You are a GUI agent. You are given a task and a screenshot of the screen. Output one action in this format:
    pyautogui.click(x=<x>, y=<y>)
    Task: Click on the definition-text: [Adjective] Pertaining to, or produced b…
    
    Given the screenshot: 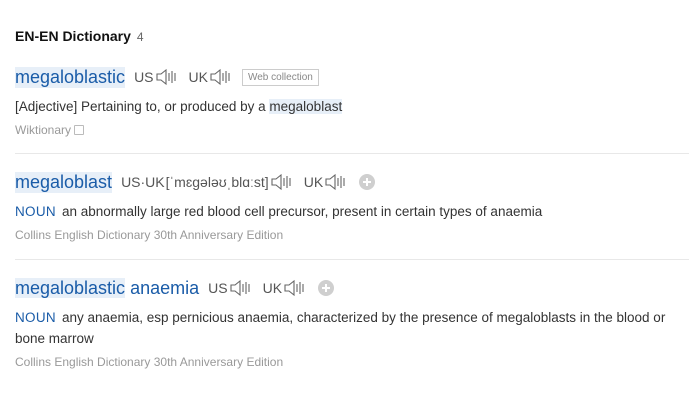 What is the action you would take?
    pyautogui.click(x=142, y=106)
    